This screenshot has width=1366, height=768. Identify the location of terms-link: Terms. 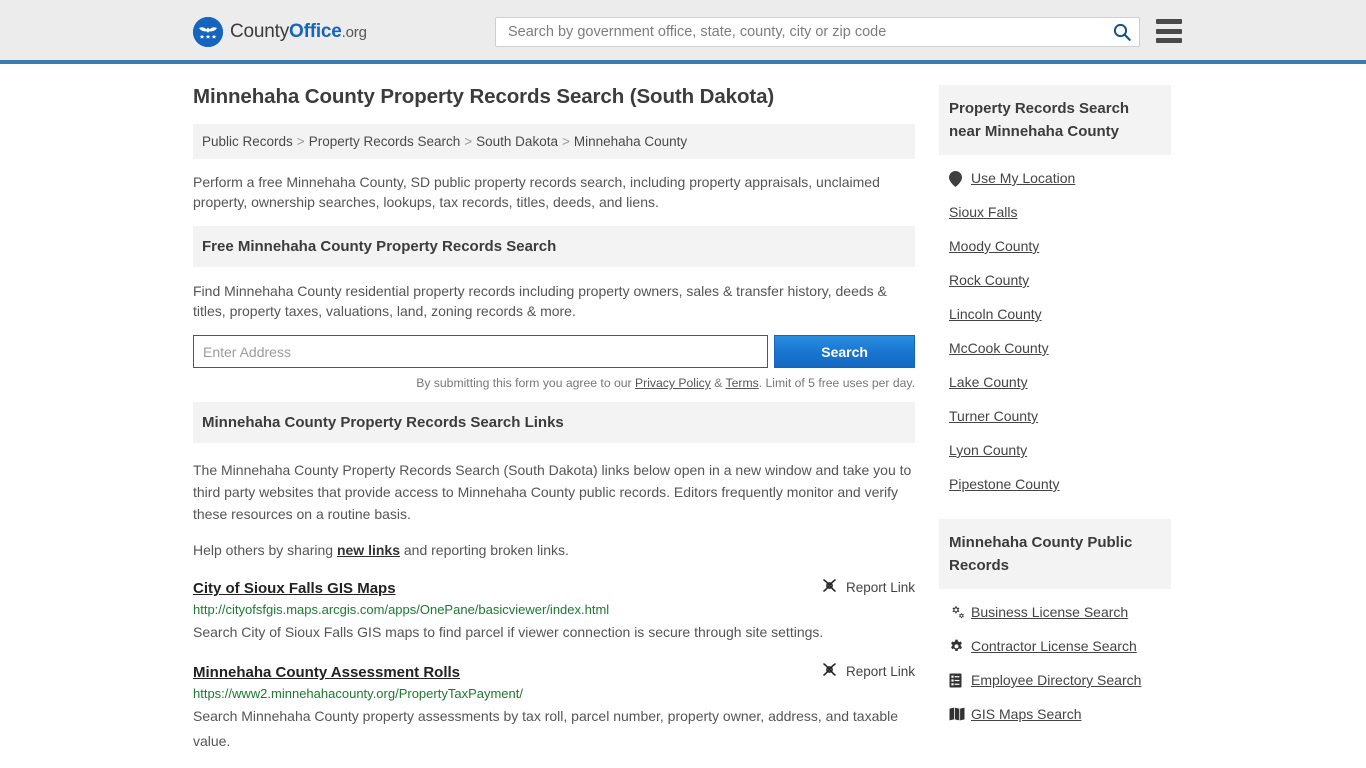
(742, 383).